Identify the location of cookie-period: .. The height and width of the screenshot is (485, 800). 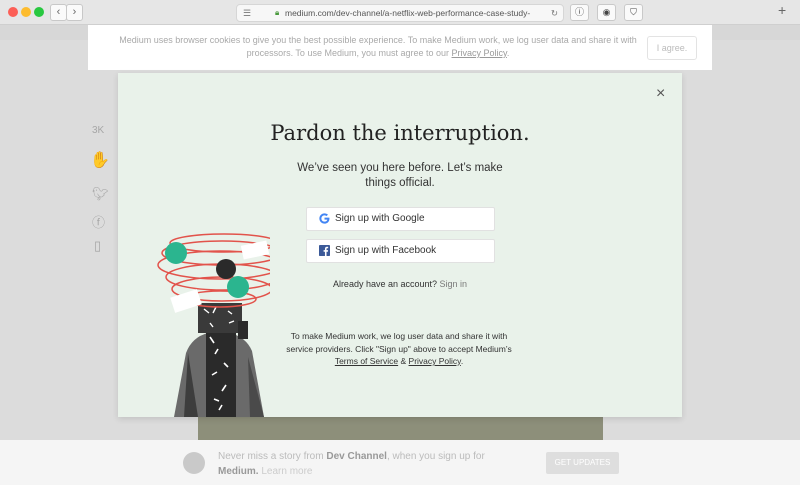
(508, 53).